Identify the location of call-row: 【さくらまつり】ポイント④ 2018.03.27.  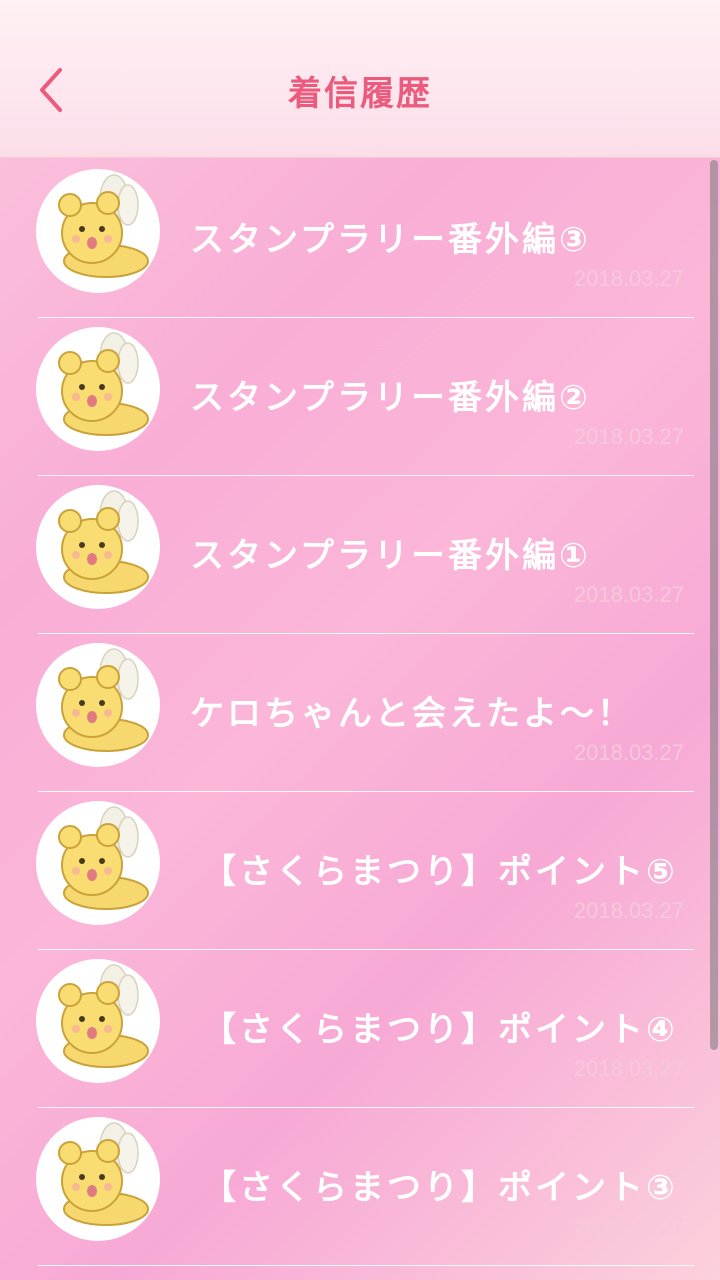
(360, 1029).